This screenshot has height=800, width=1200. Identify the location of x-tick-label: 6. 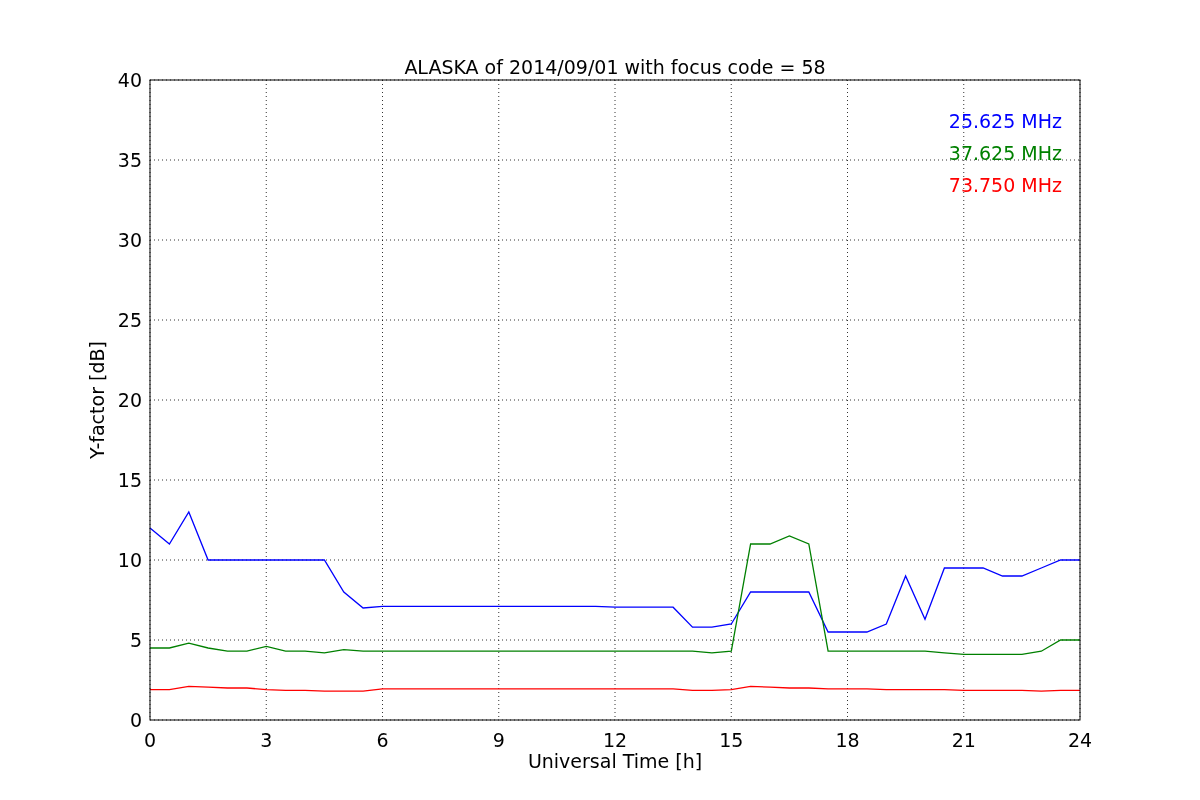
(382, 740).